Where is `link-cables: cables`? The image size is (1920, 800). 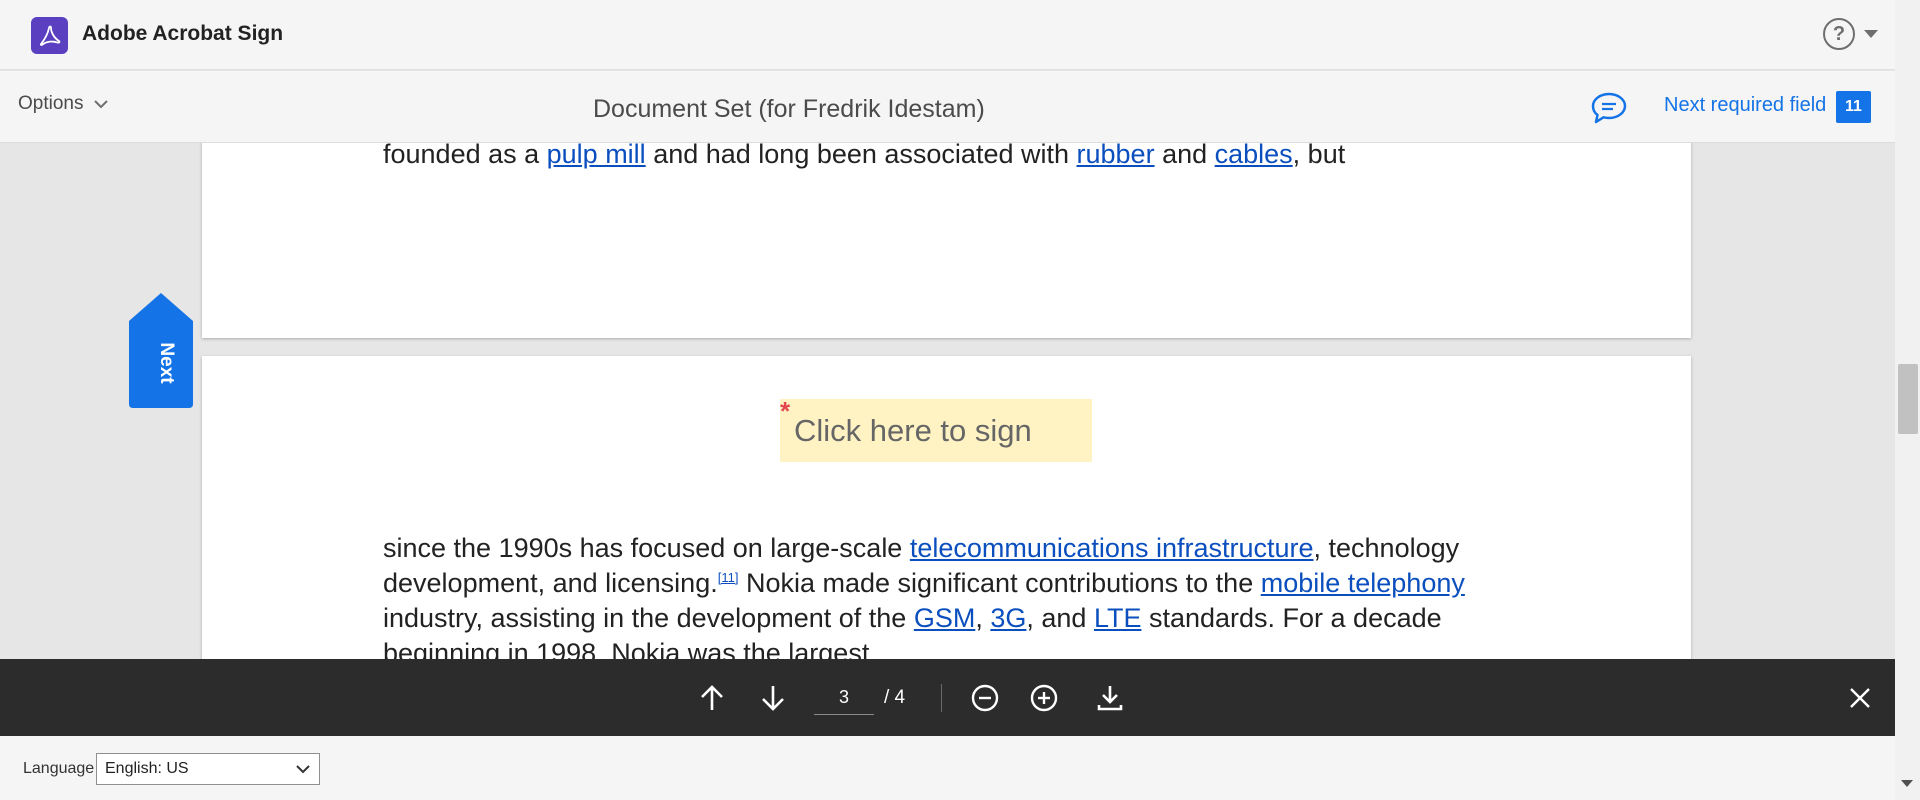
link-cables: cables is located at coordinates (1254, 156).